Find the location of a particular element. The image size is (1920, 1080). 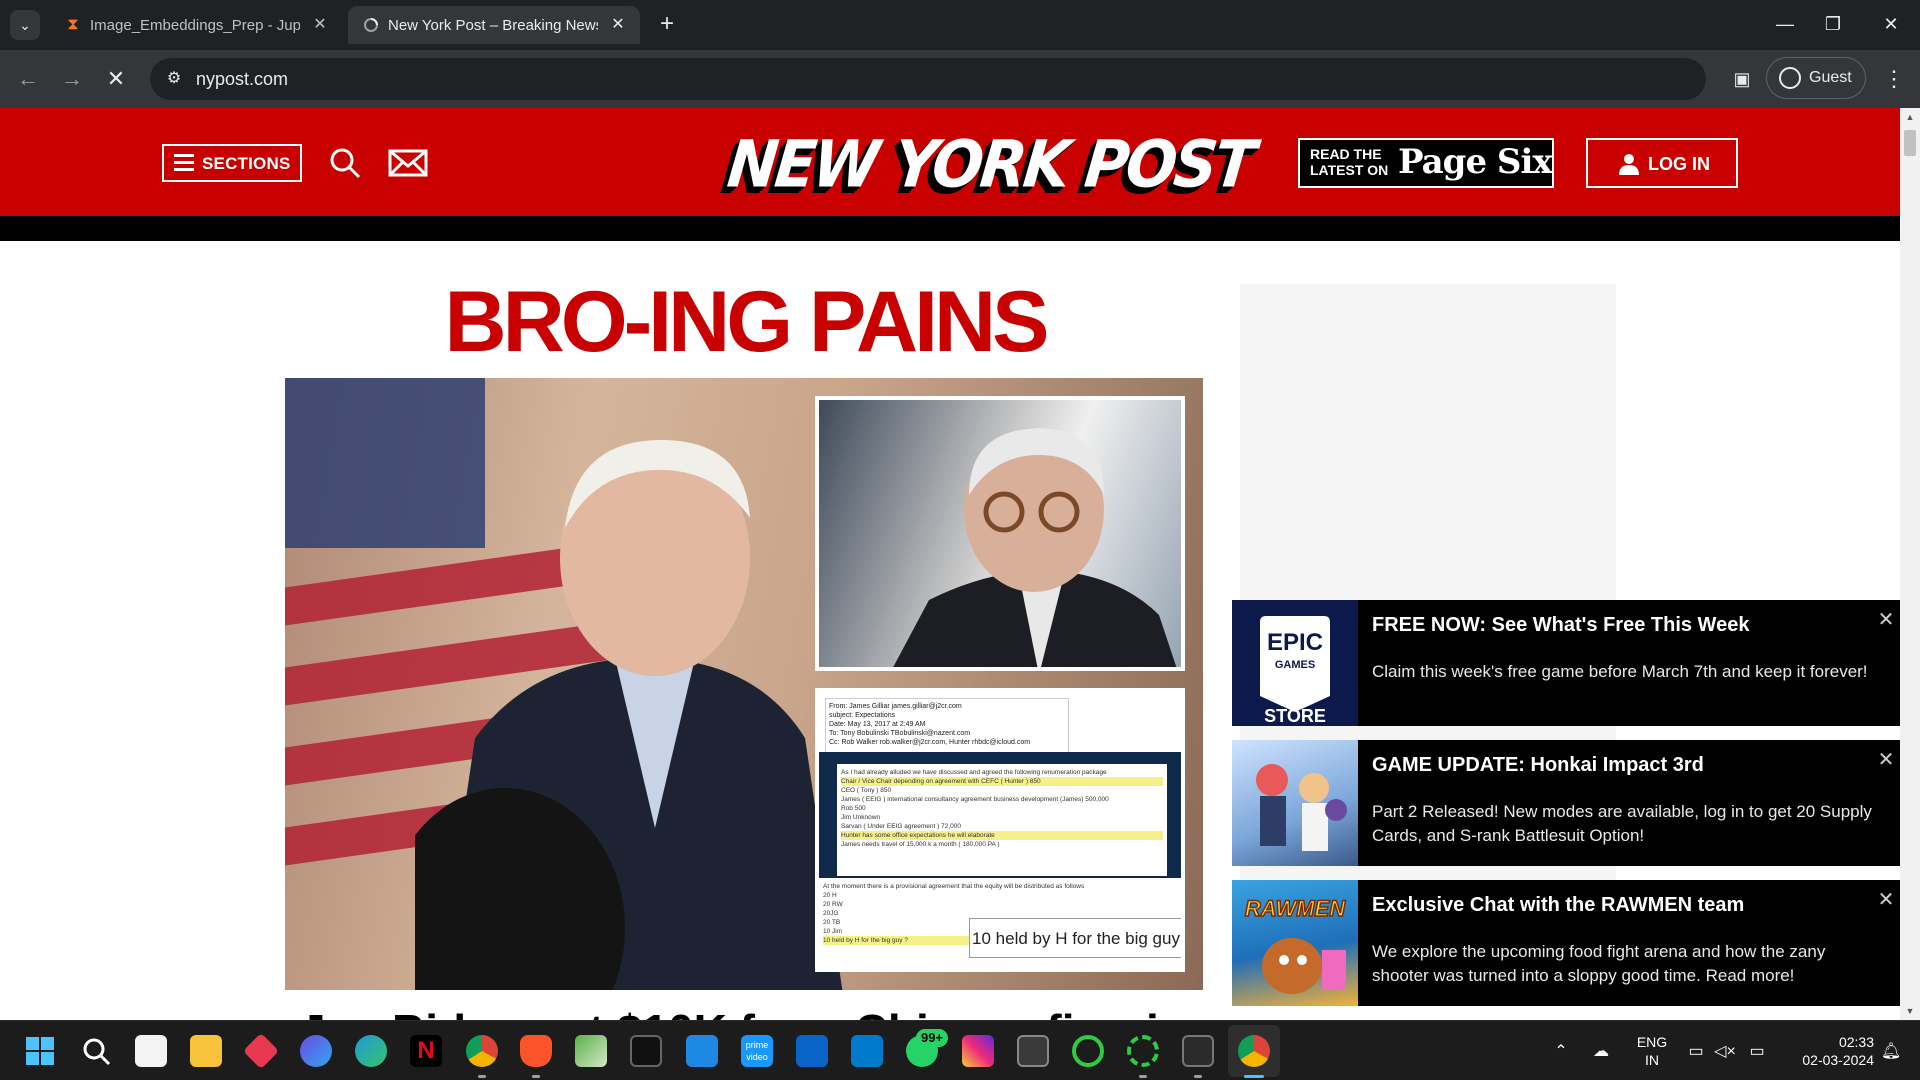

header-black-bar is located at coordinates (950, 228).